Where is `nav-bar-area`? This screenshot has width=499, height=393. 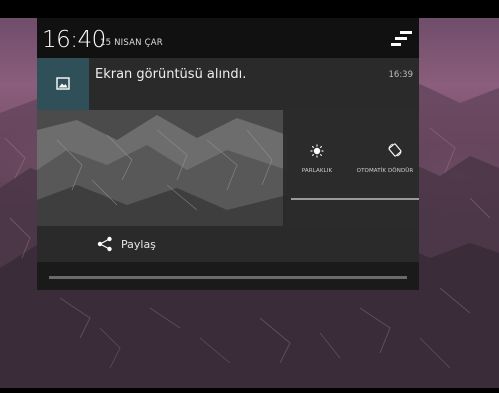
nav-bar-area is located at coordinates (249, 390).